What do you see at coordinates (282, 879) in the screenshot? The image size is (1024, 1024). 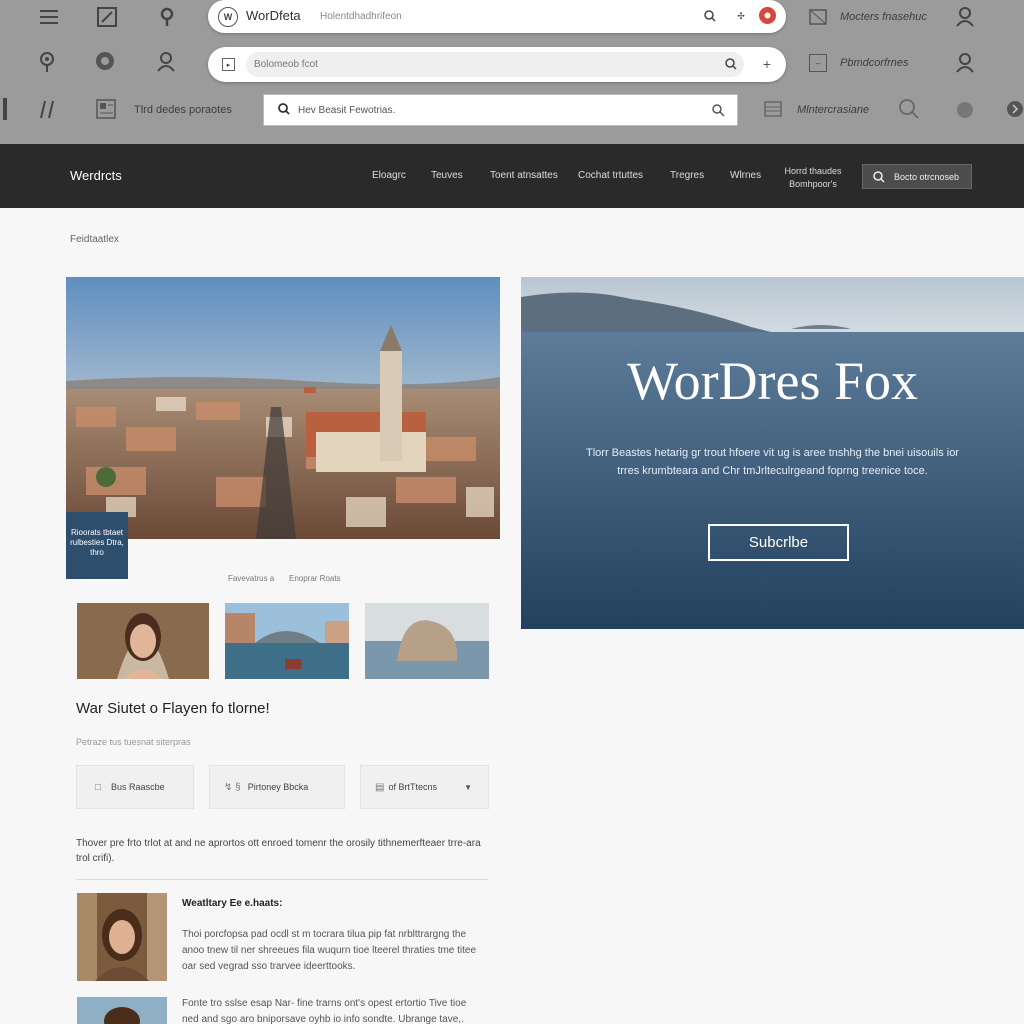 I see `divider` at bounding box center [282, 879].